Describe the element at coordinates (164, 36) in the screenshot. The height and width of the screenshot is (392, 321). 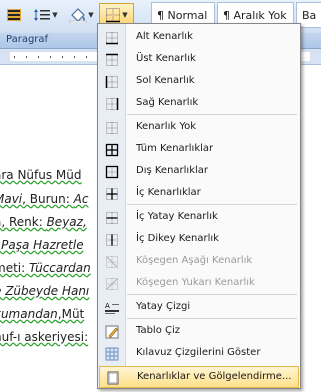
I see `menu-item-label: Alt Kenarlık` at that location.